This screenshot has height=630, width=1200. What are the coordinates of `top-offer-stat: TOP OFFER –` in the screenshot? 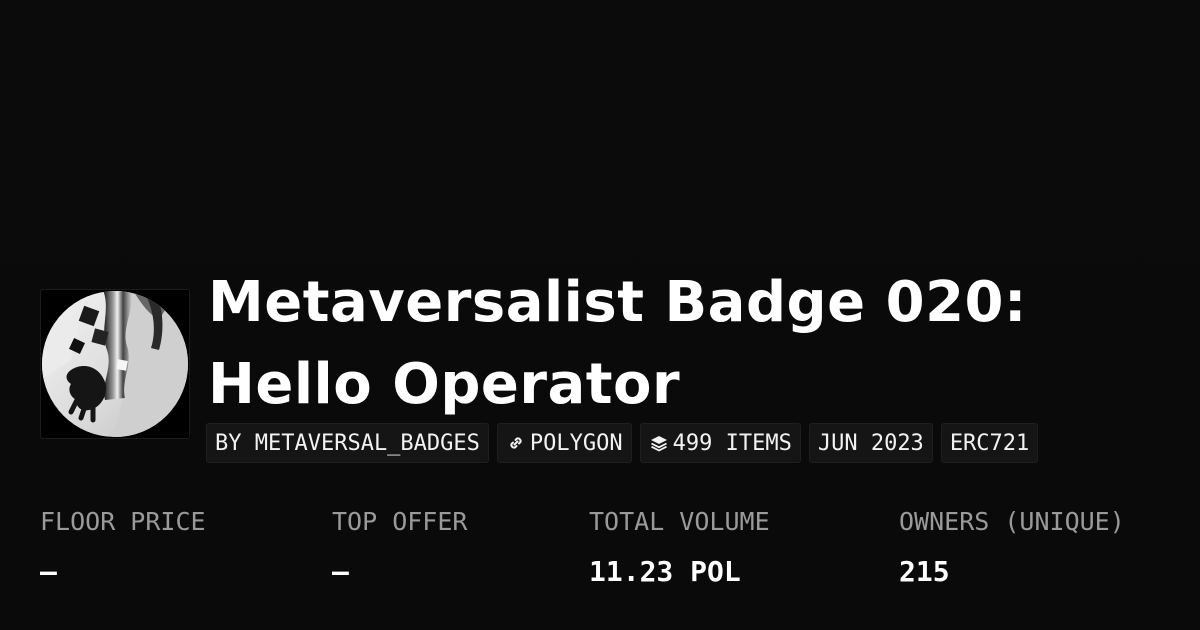 It's located at (399, 550).